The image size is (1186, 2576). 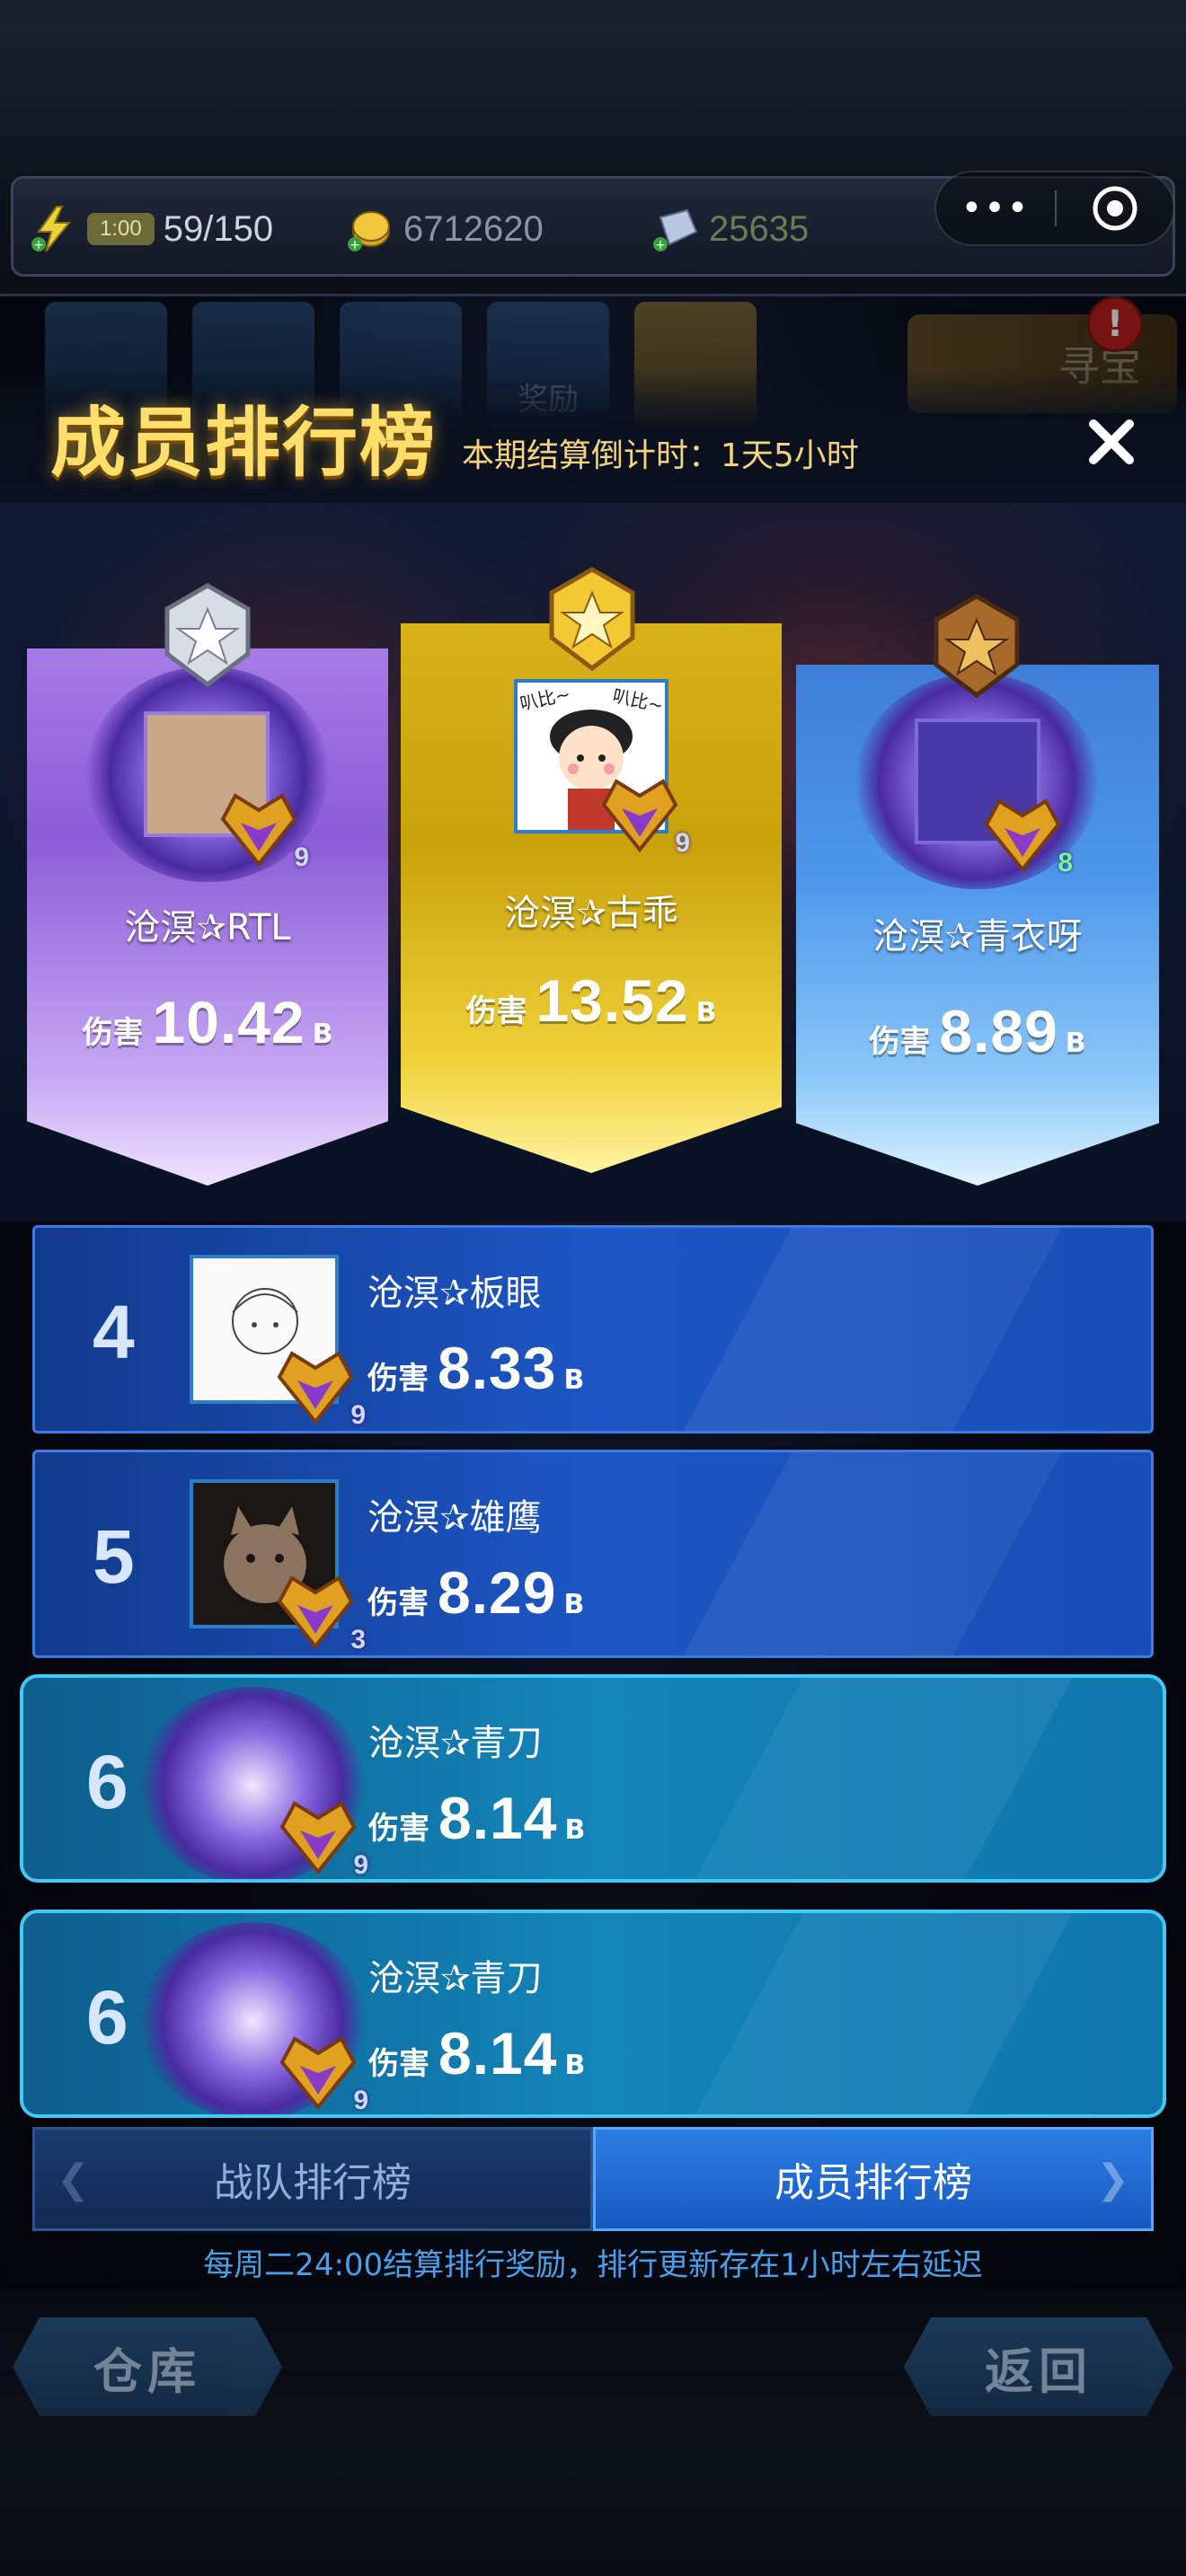 What do you see at coordinates (612, 1000) in the screenshot?
I see `damage-number: 13.52` at bounding box center [612, 1000].